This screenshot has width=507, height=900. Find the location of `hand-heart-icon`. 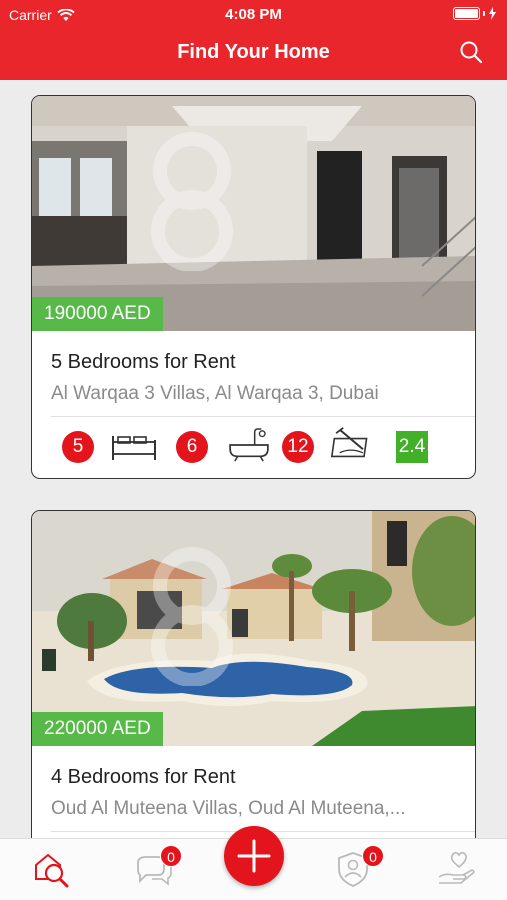

hand-heart-icon is located at coordinates (456, 867).